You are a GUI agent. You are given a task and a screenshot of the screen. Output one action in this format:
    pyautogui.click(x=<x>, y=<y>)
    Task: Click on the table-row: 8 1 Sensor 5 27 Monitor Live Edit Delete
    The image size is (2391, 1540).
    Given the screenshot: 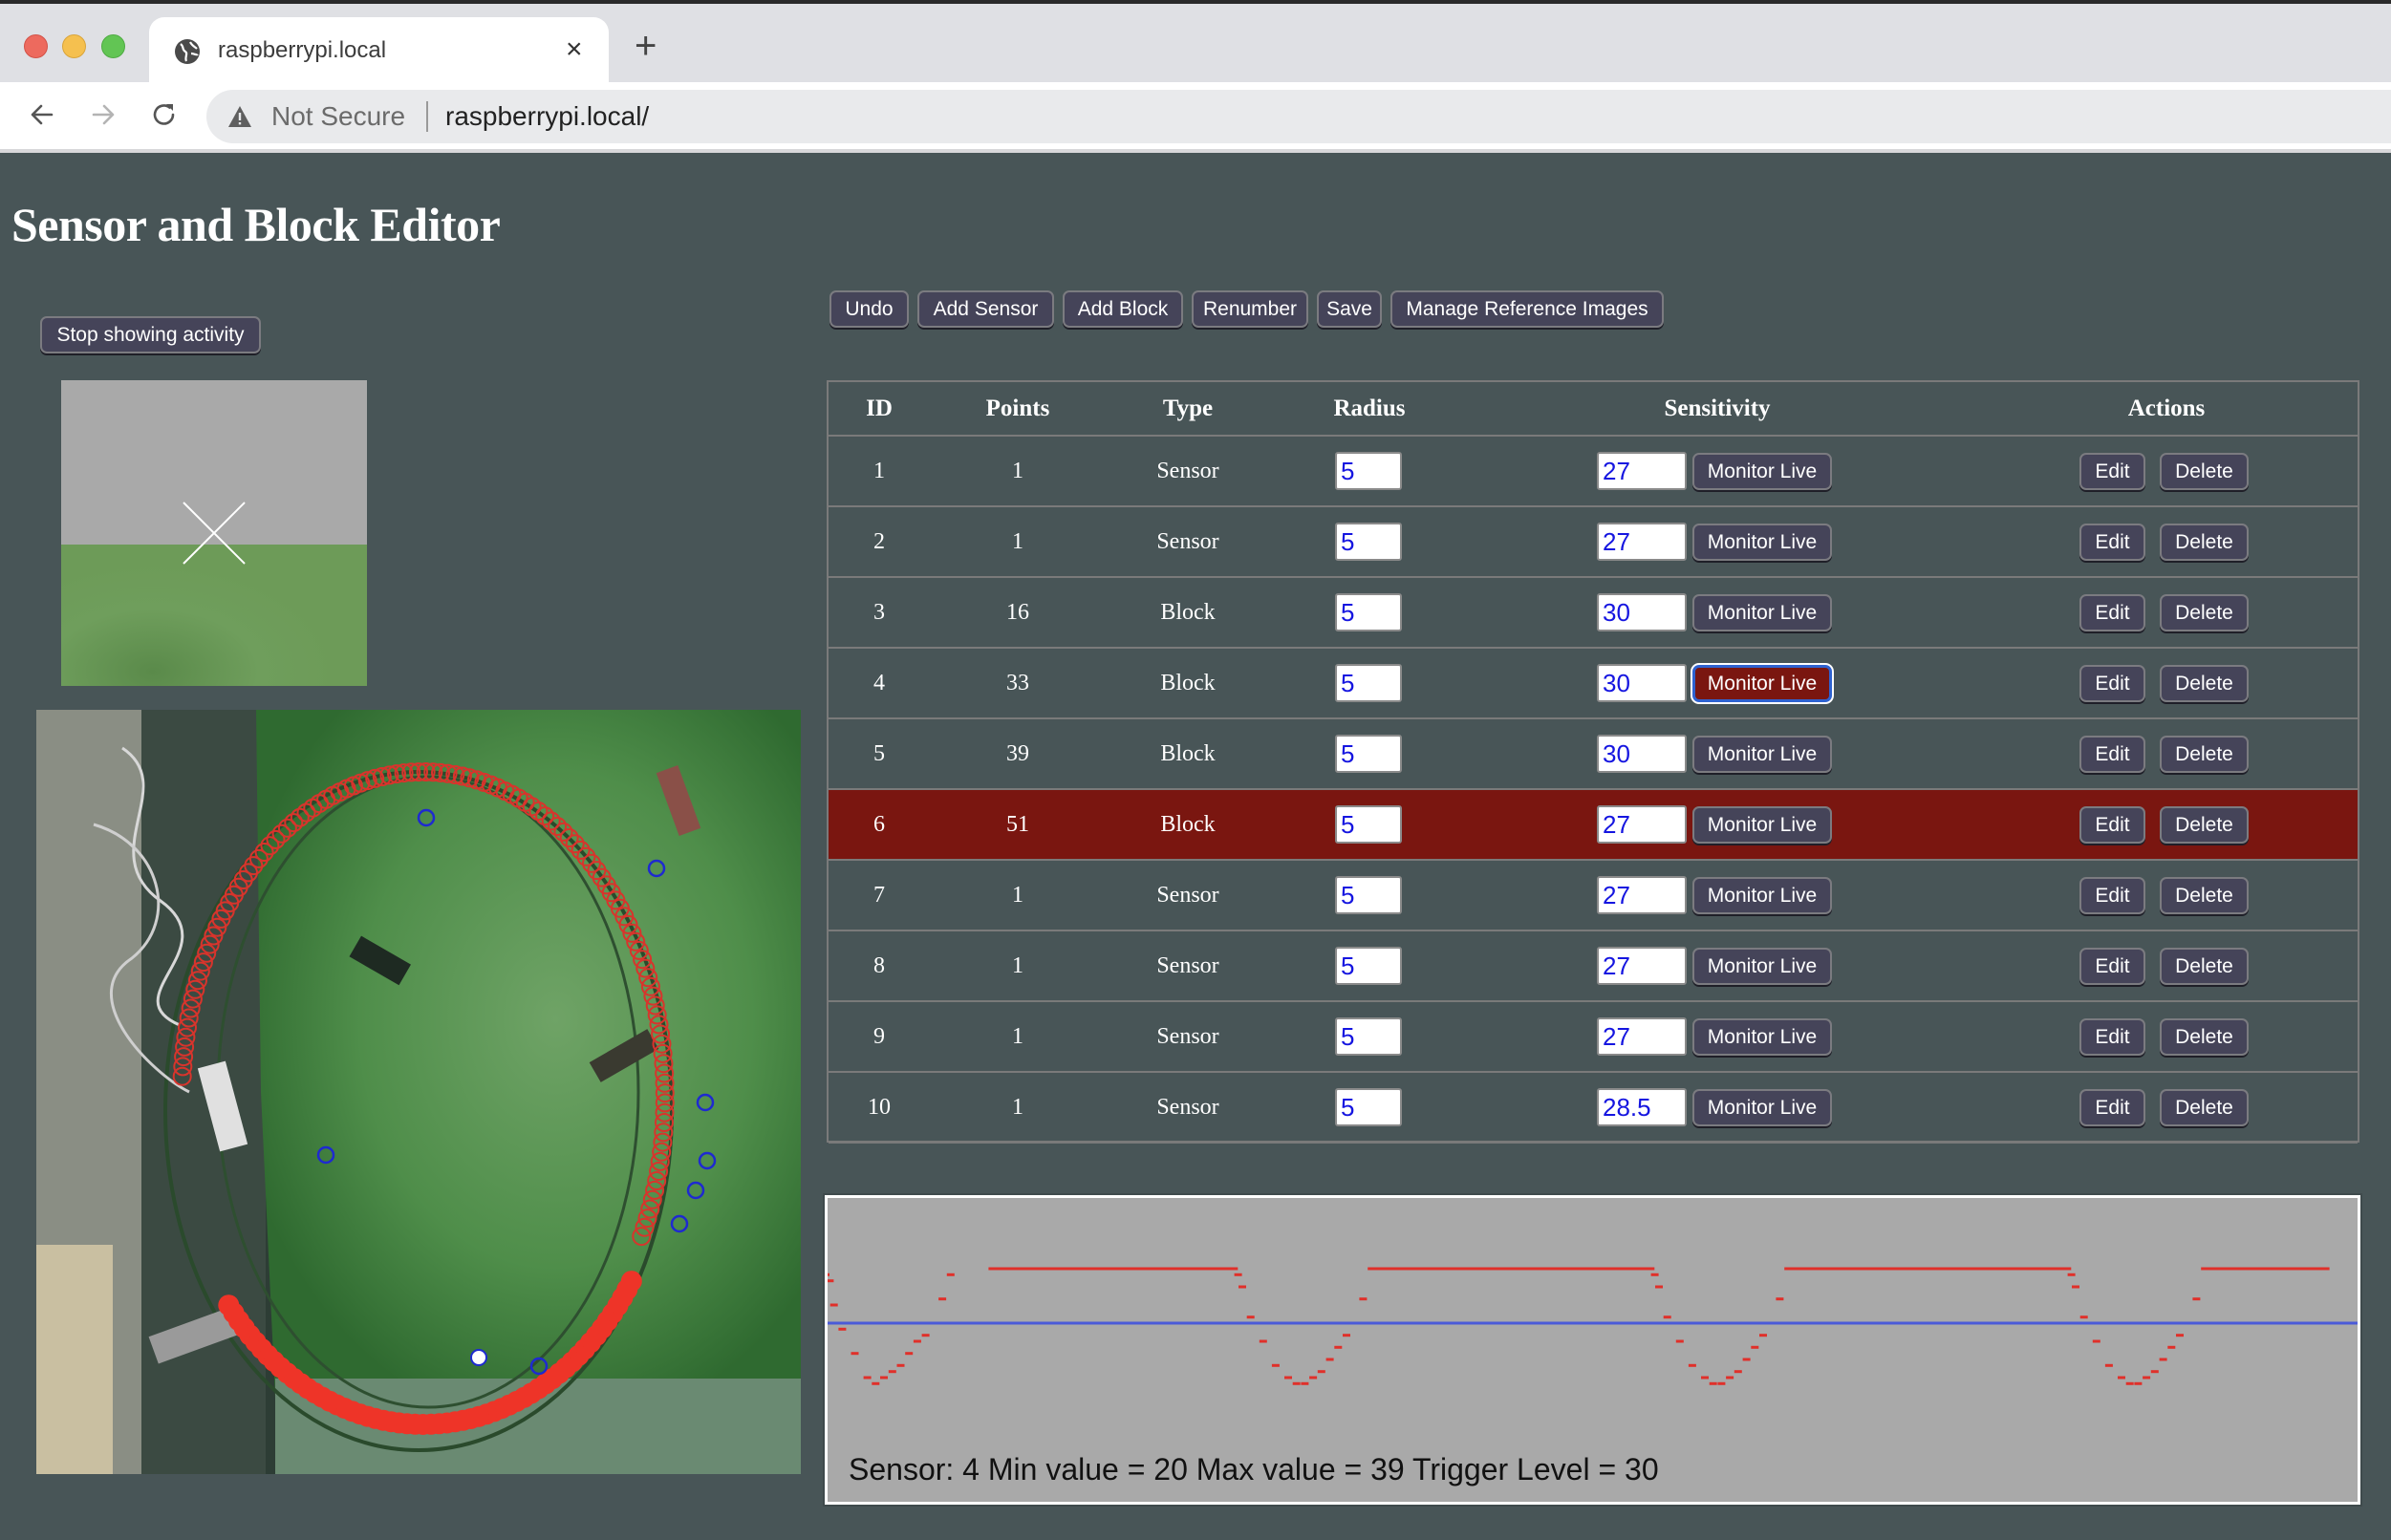 What is the action you would take?
    pyautogui.click(x=1594, y=966)
    